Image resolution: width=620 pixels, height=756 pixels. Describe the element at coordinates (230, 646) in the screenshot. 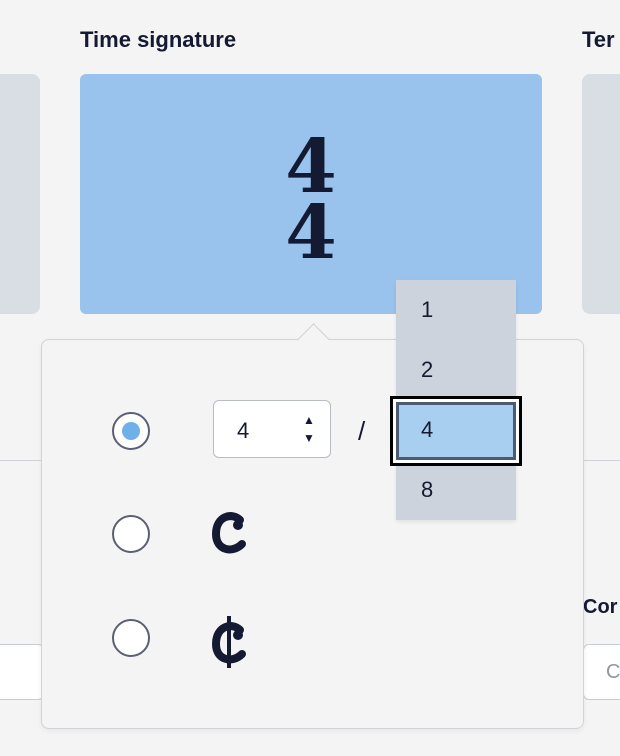

I see `cut-time-icon` at that location.